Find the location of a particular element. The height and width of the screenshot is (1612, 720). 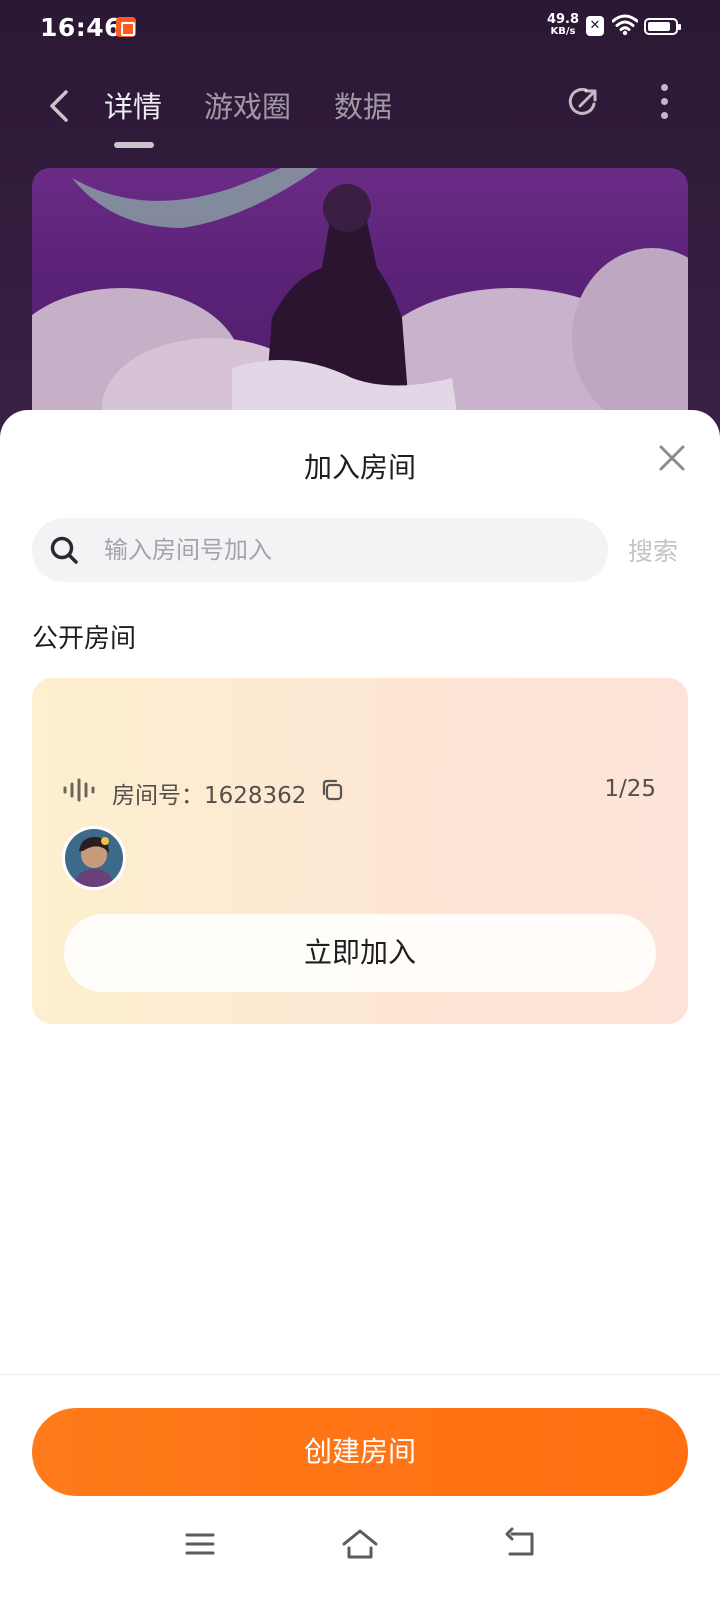

menu-icon is located at coordinates (200, 1544).